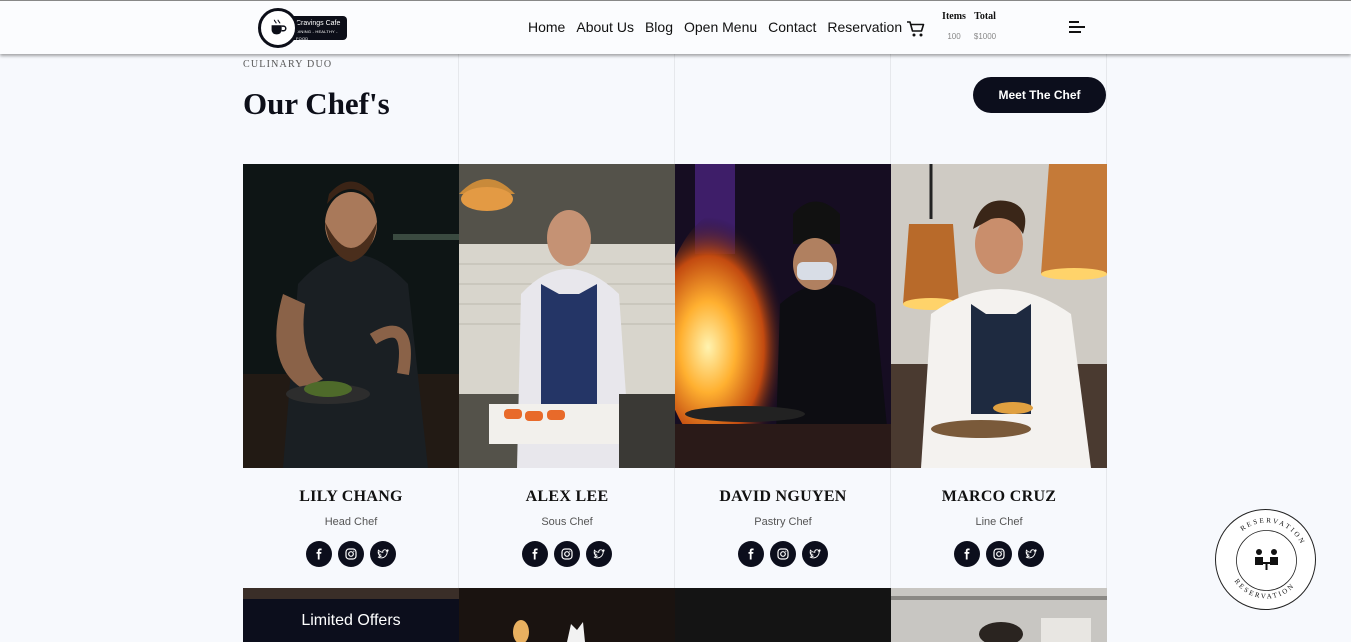  What do you see at coordinates (1077, 28) in the screenshot?
I see `hamburger-menu-icon` at bounding box center [1077, 28].